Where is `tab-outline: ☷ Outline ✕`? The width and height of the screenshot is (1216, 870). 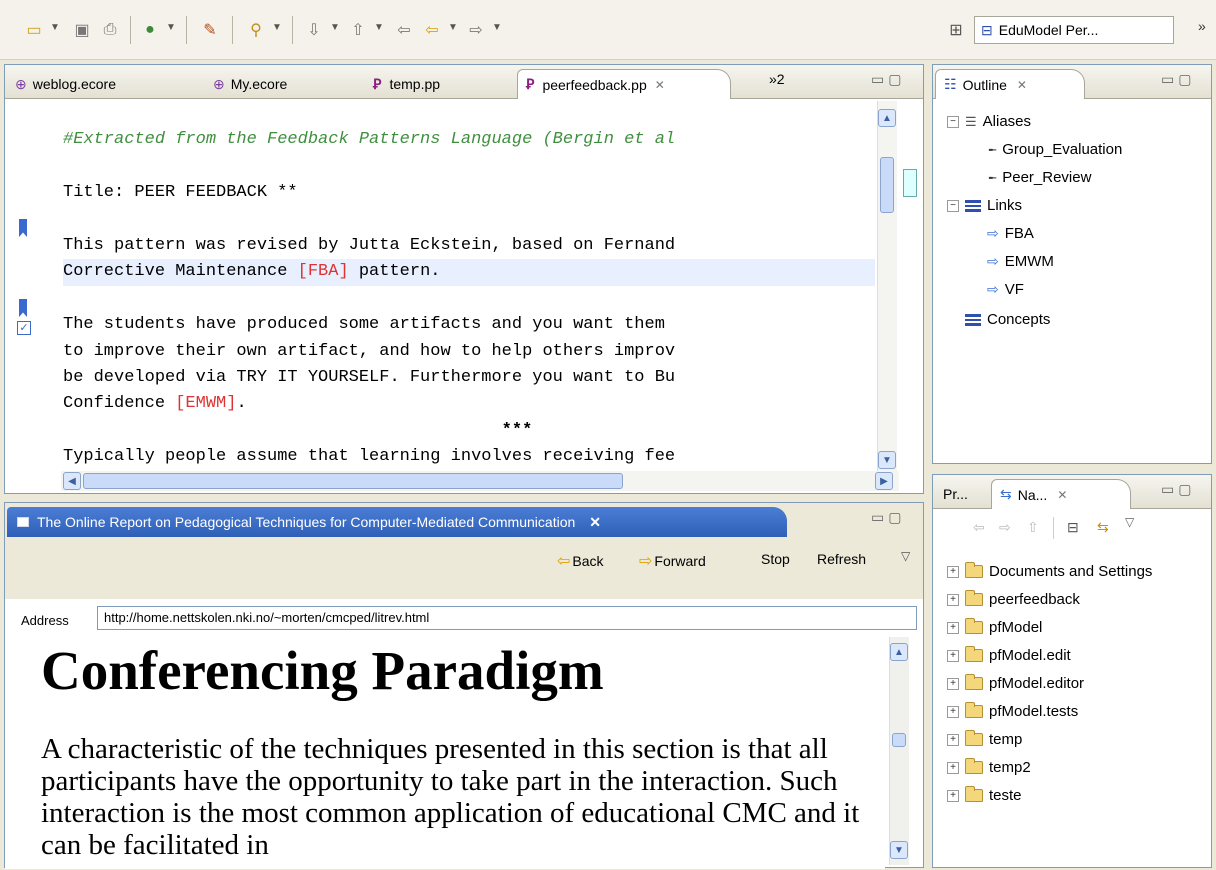 tab-outline: ☷ Outline ✕ is located at coordinates (1010, 84).